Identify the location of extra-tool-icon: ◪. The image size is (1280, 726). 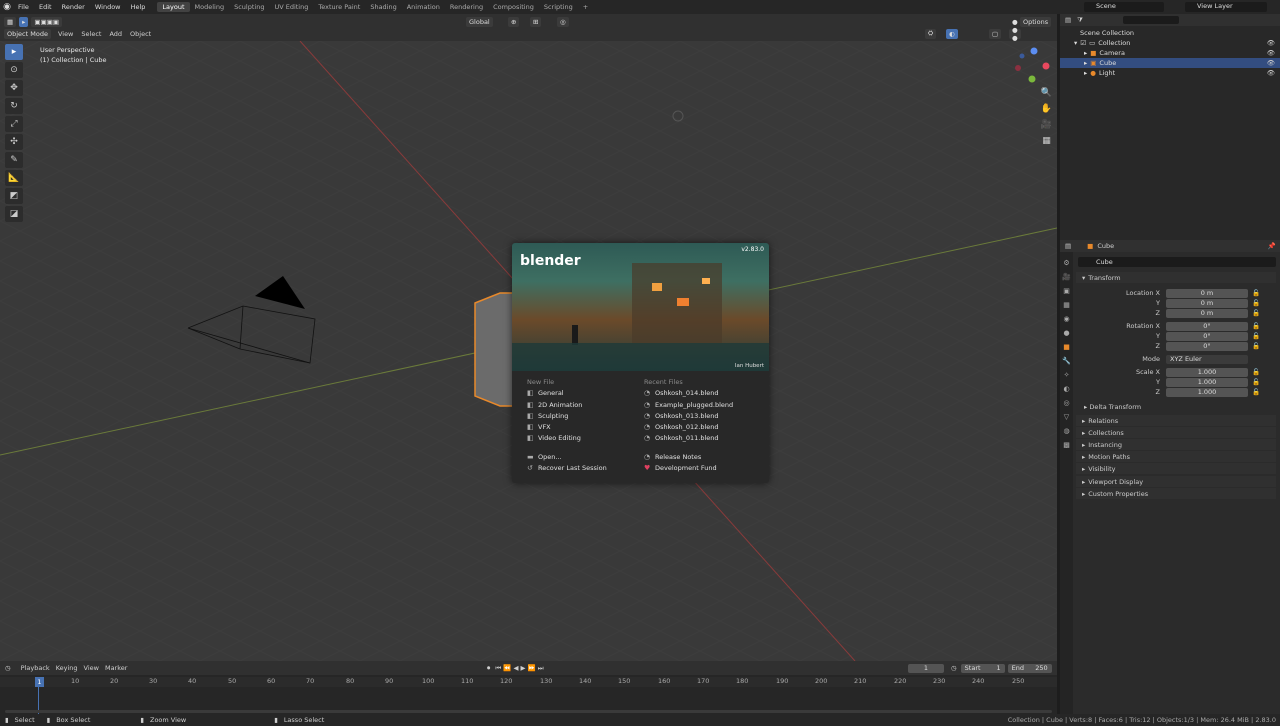
(14, 214).